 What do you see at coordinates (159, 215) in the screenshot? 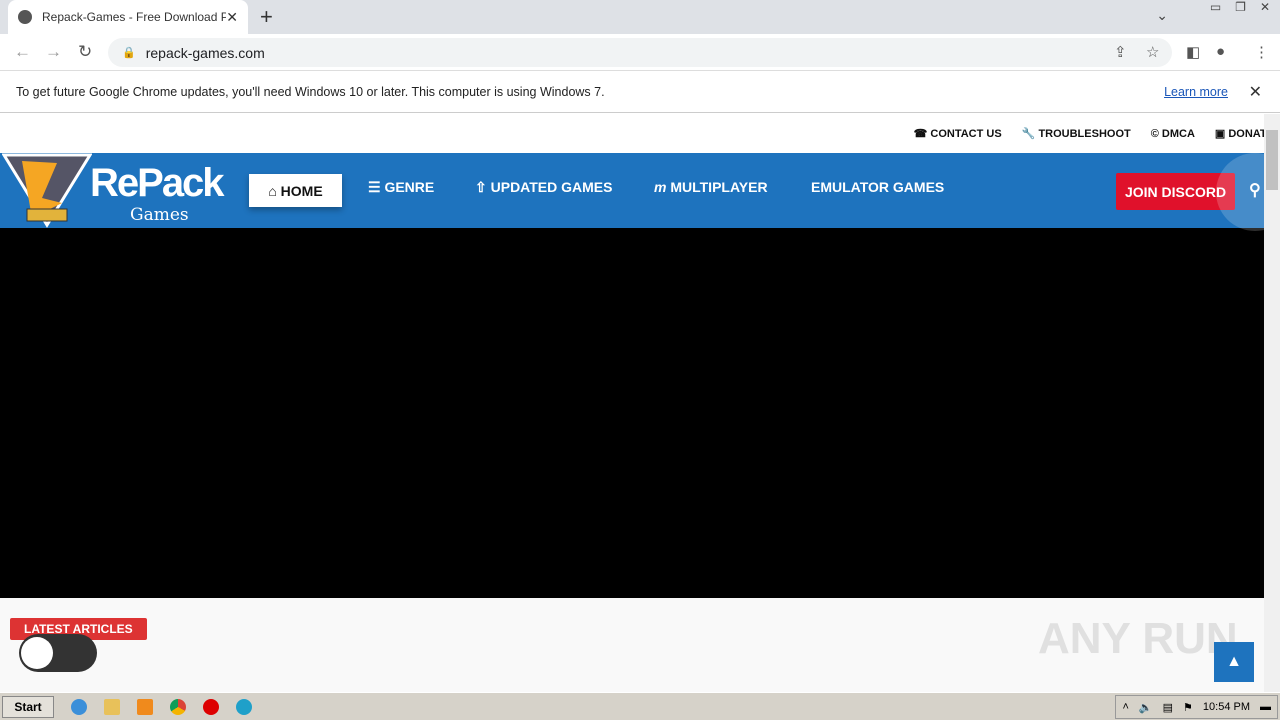
I see `logo-subtext: Games` at bounding box center [159, 215].